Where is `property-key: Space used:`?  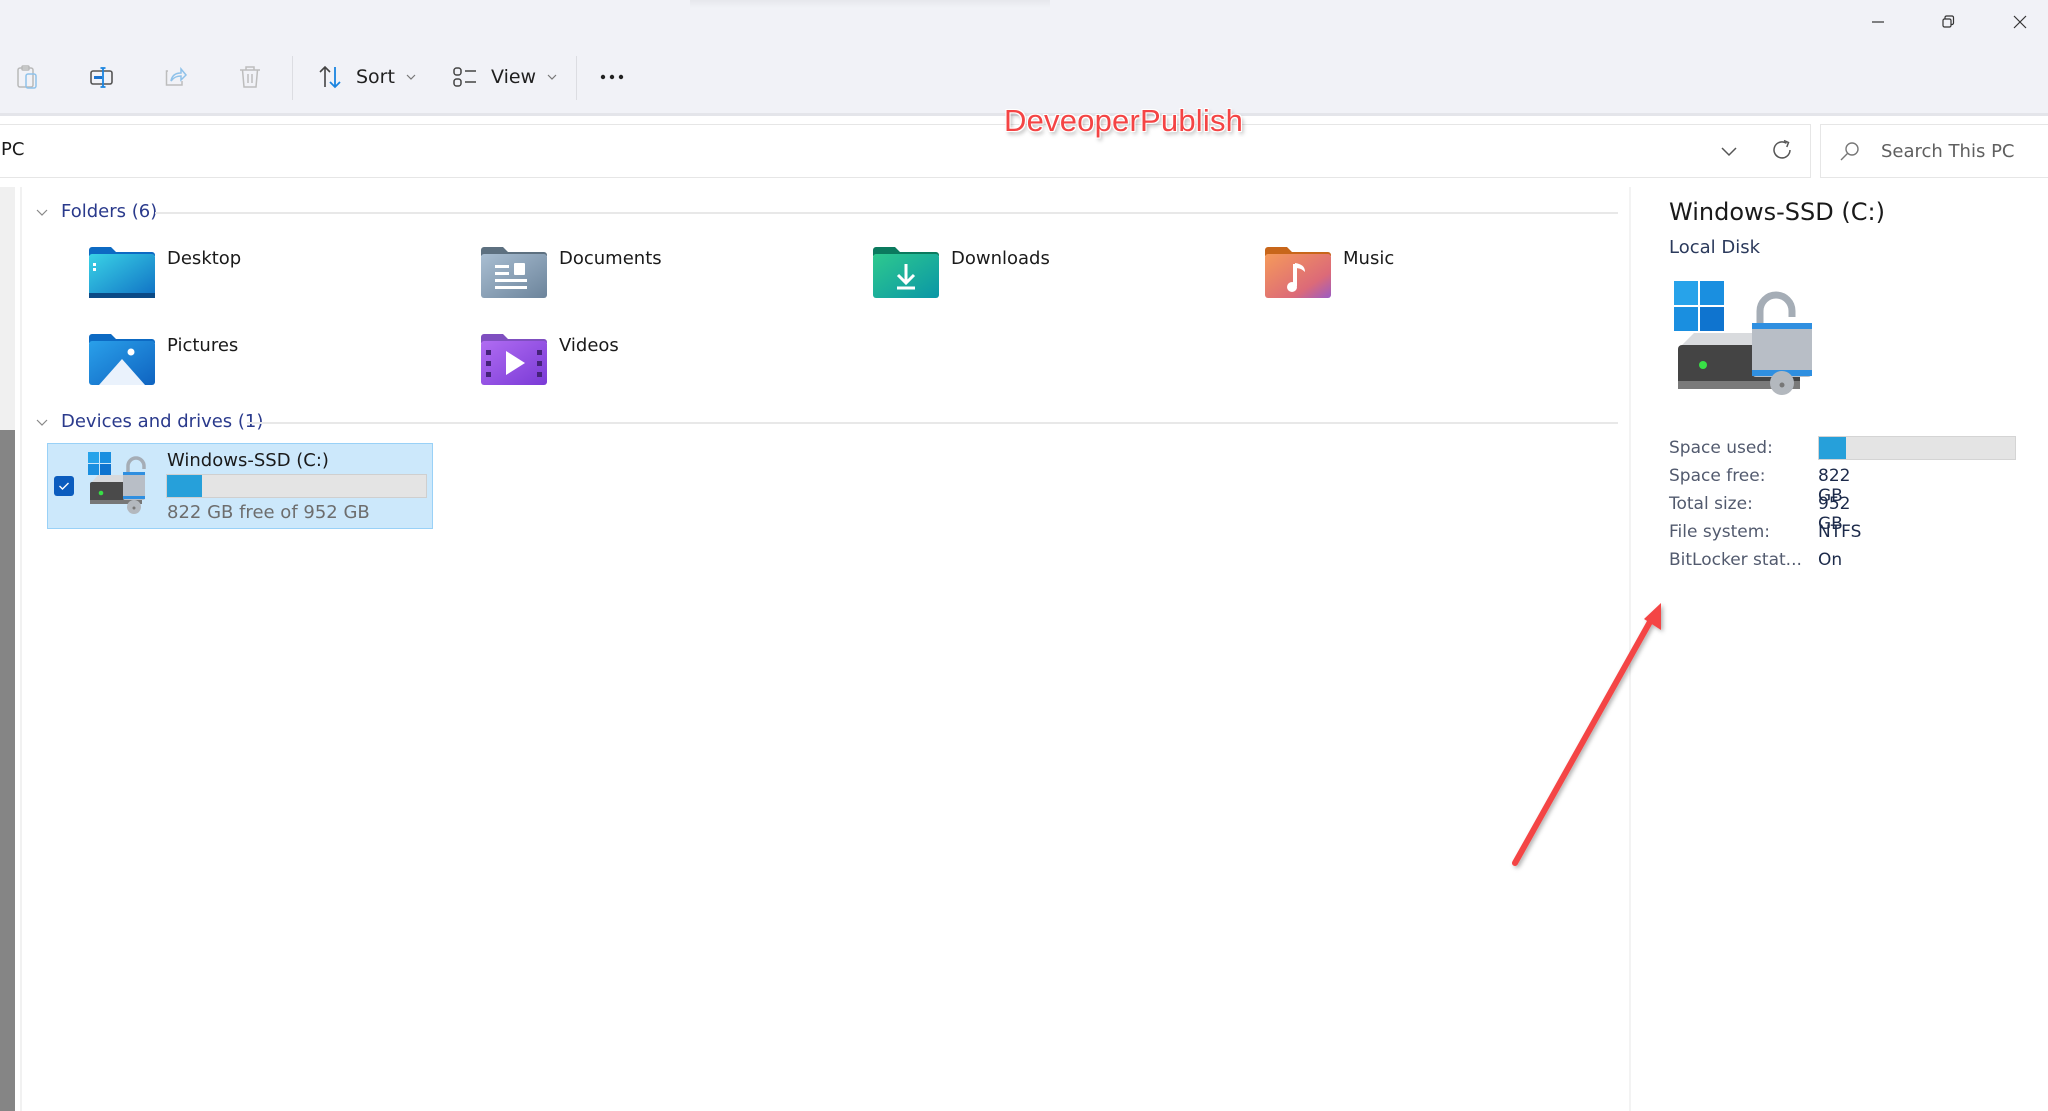
property-key: Space used: is located at coordinates (1721, 448).